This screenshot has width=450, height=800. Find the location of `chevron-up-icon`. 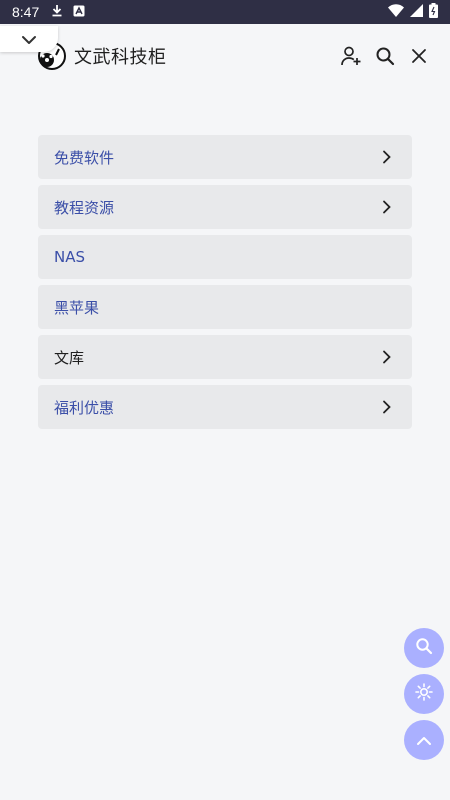

chevron-up-icon is located at coordinates (424, 740).